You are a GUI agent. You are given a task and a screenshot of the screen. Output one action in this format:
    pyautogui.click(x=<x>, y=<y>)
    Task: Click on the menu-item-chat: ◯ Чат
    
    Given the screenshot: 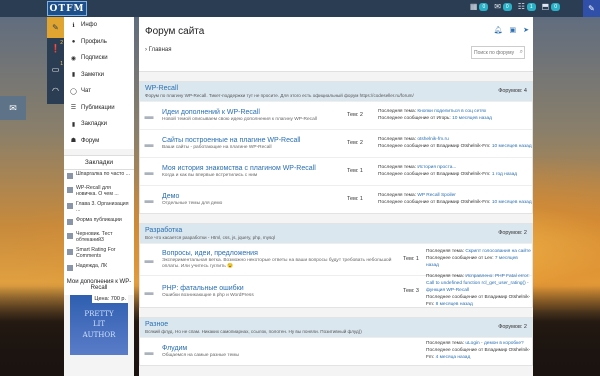 What is the action you would take?
    pyautogui.click(x=99, y=91)
    